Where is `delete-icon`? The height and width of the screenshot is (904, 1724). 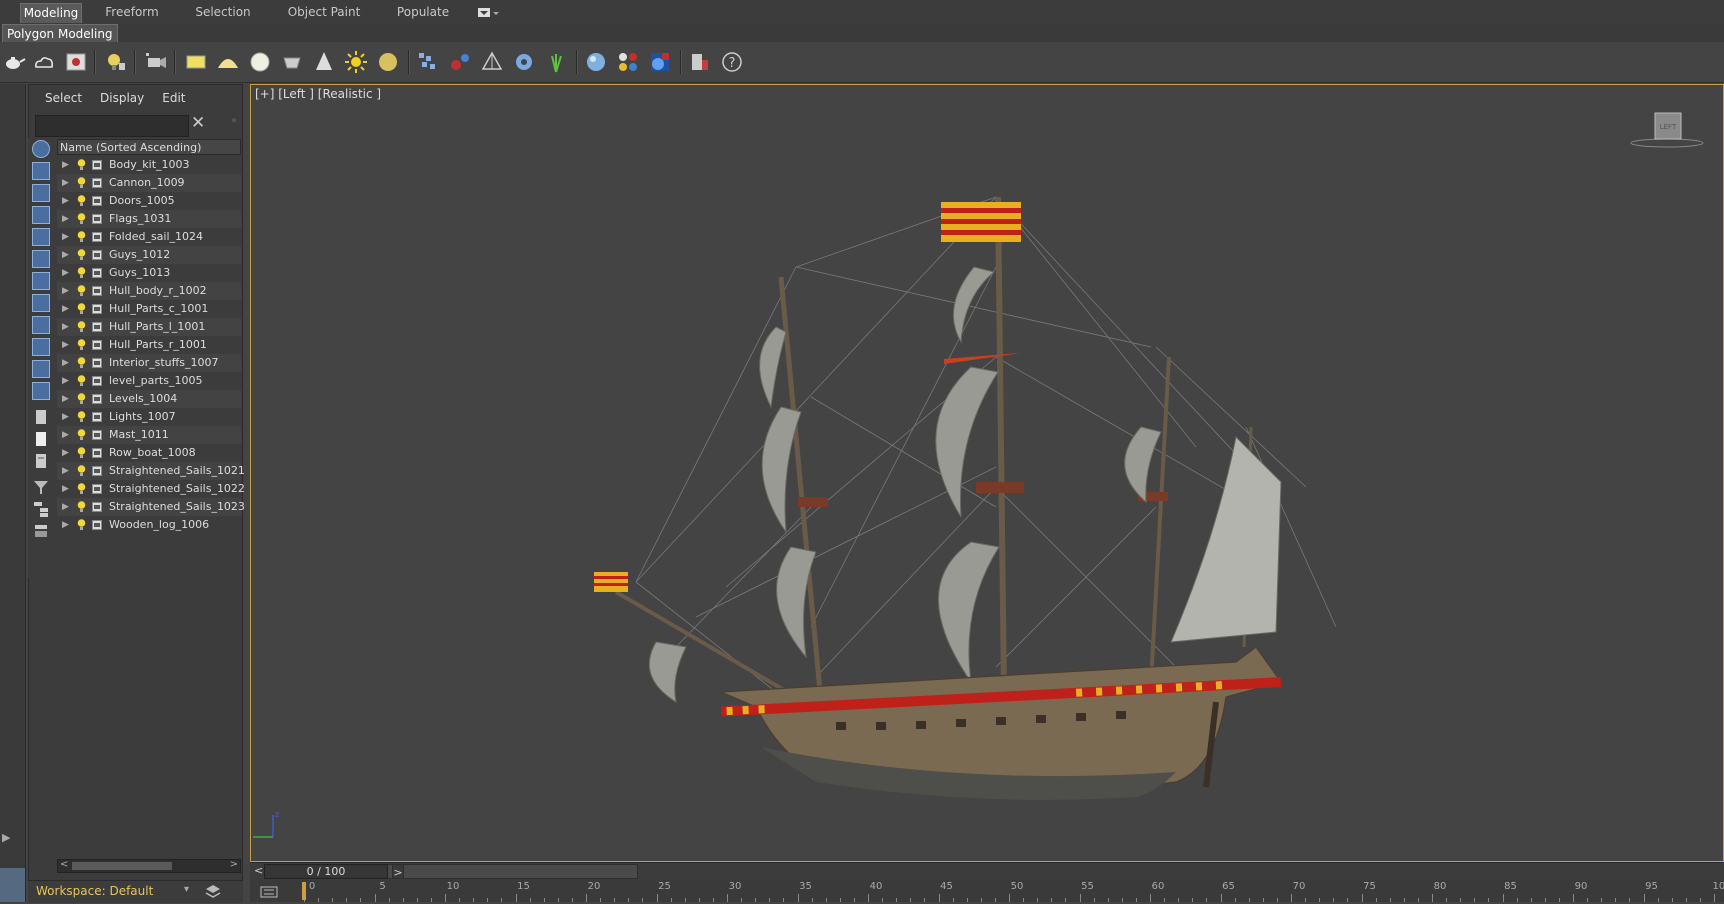
delete-icon is located at coordinates (700, 62).